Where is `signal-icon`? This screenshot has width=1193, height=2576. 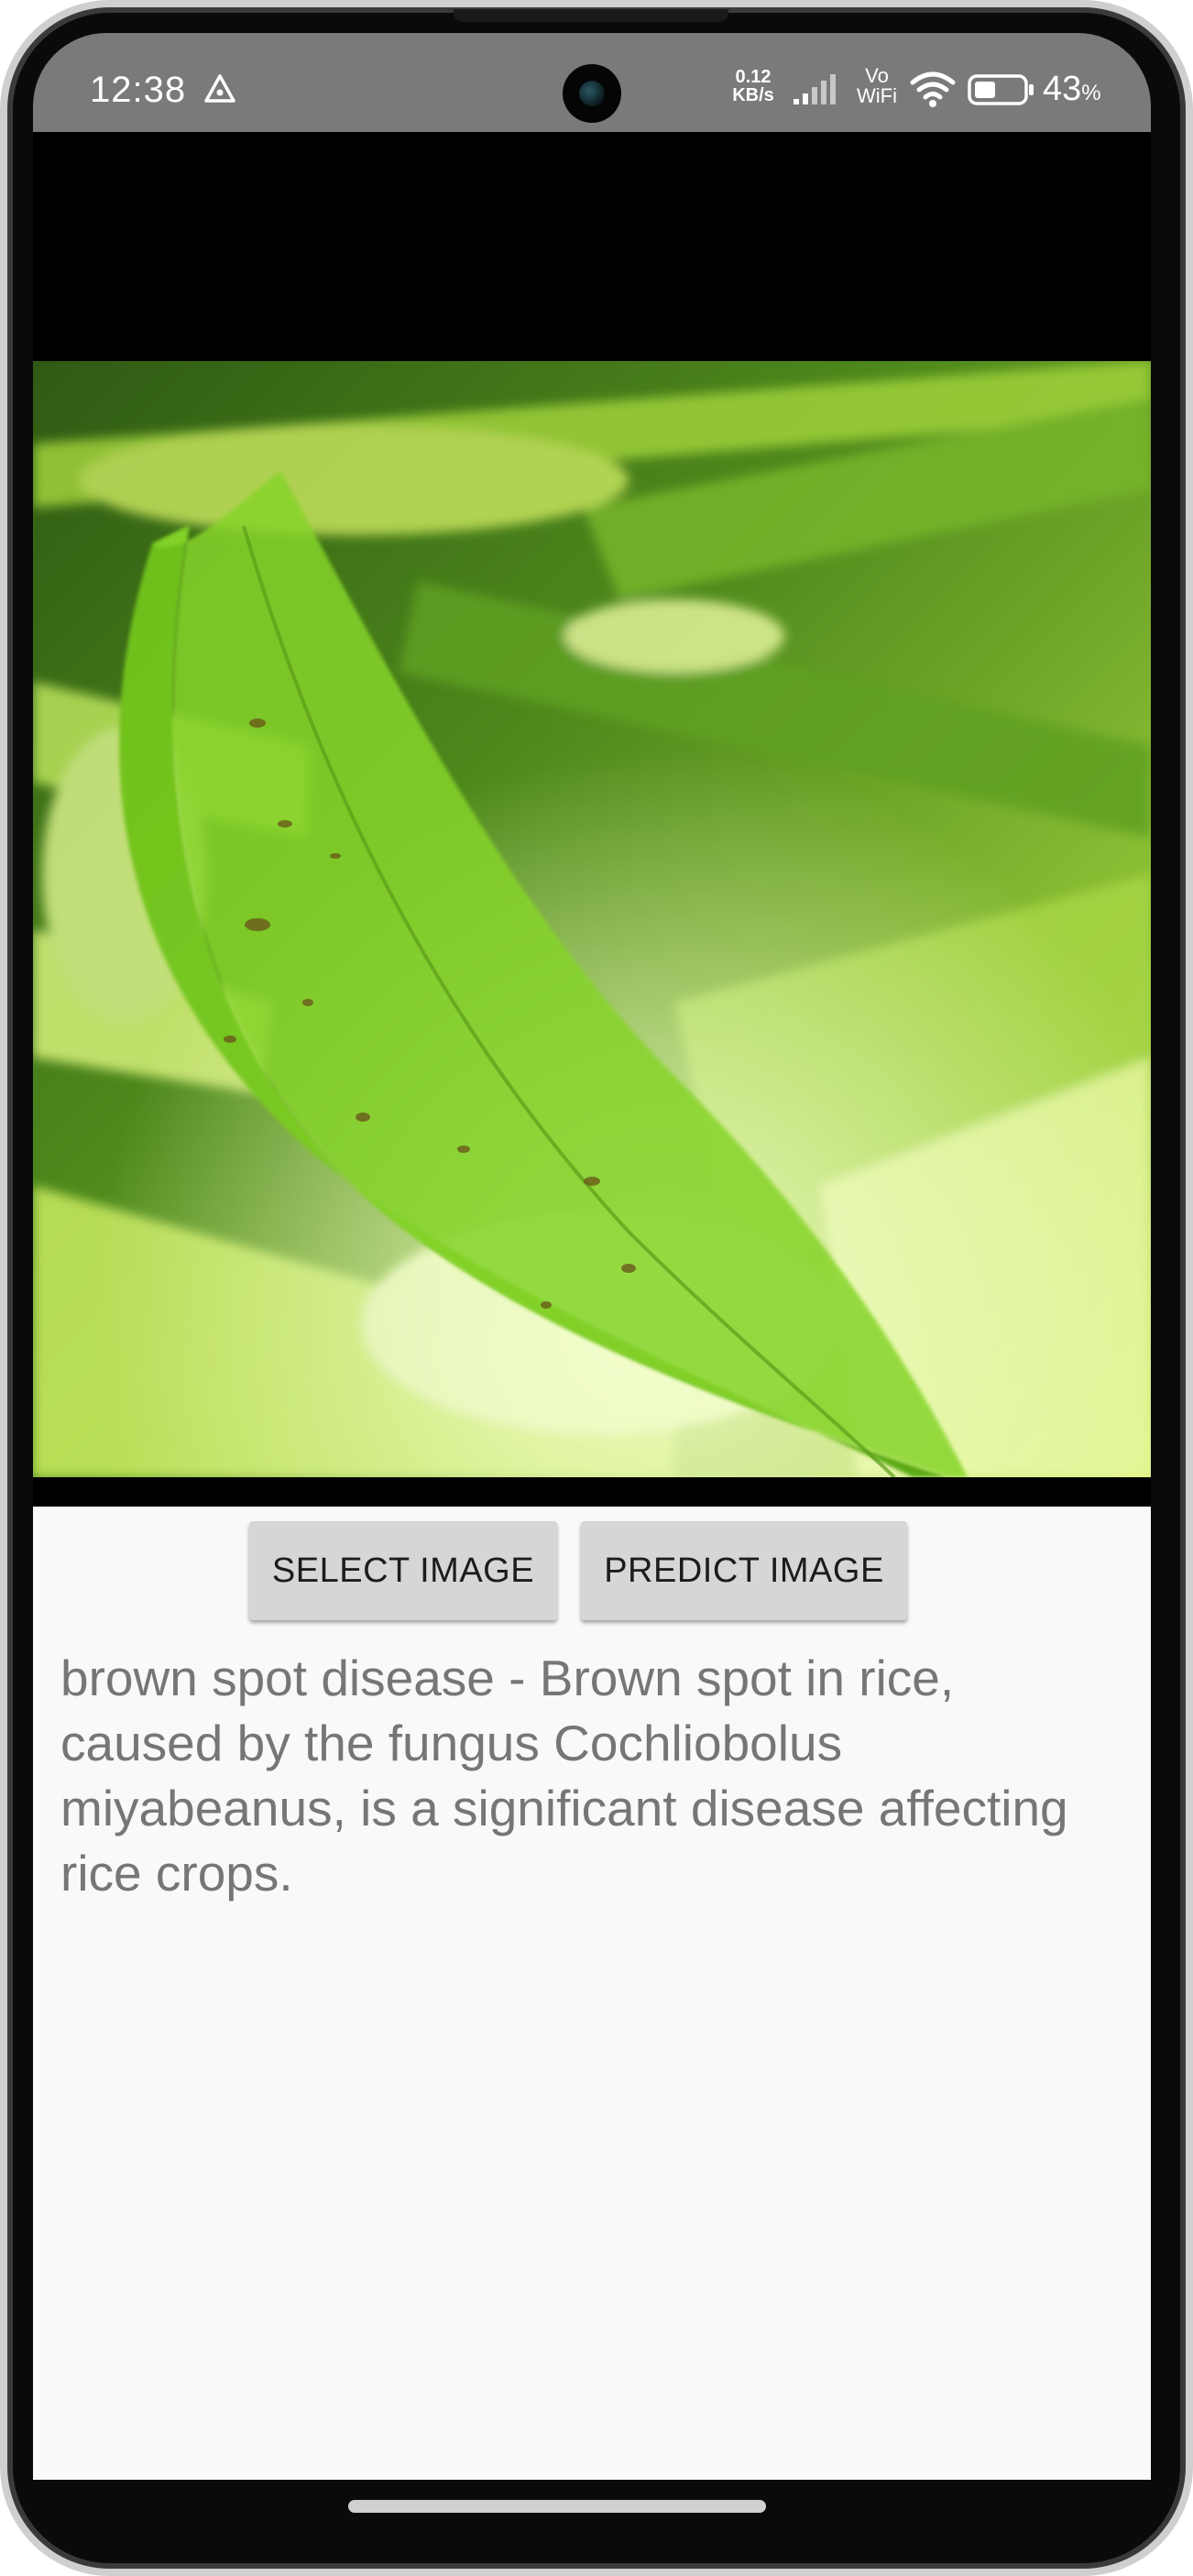 signal-icon is located at coordinates (815, 89).